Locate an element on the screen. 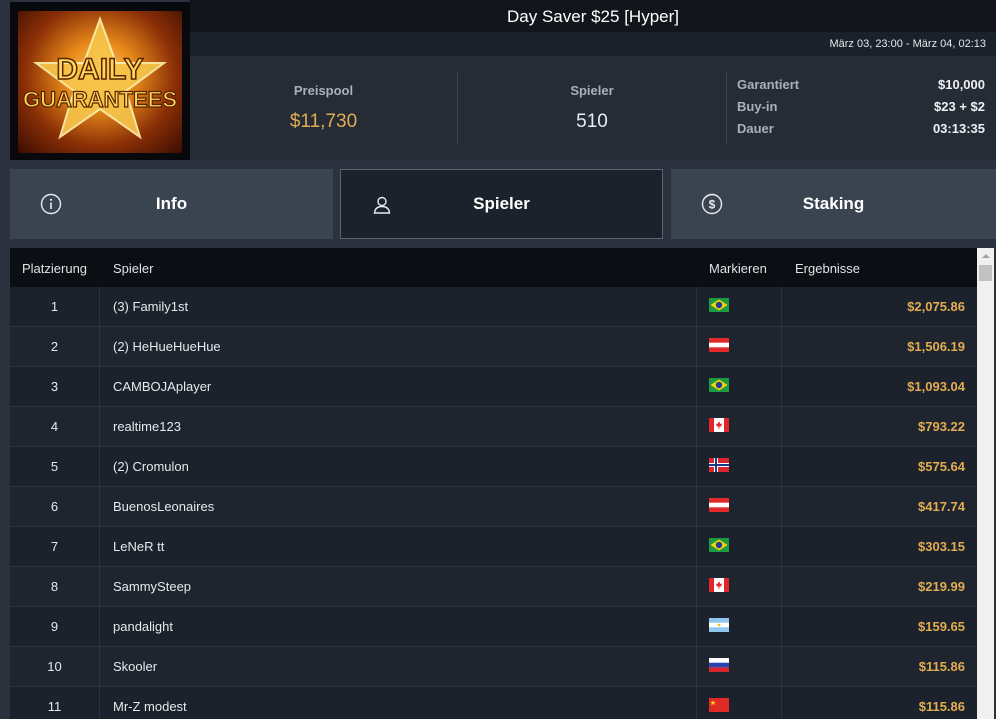  rank-cell: 2 is located at coordinates (55, 347).